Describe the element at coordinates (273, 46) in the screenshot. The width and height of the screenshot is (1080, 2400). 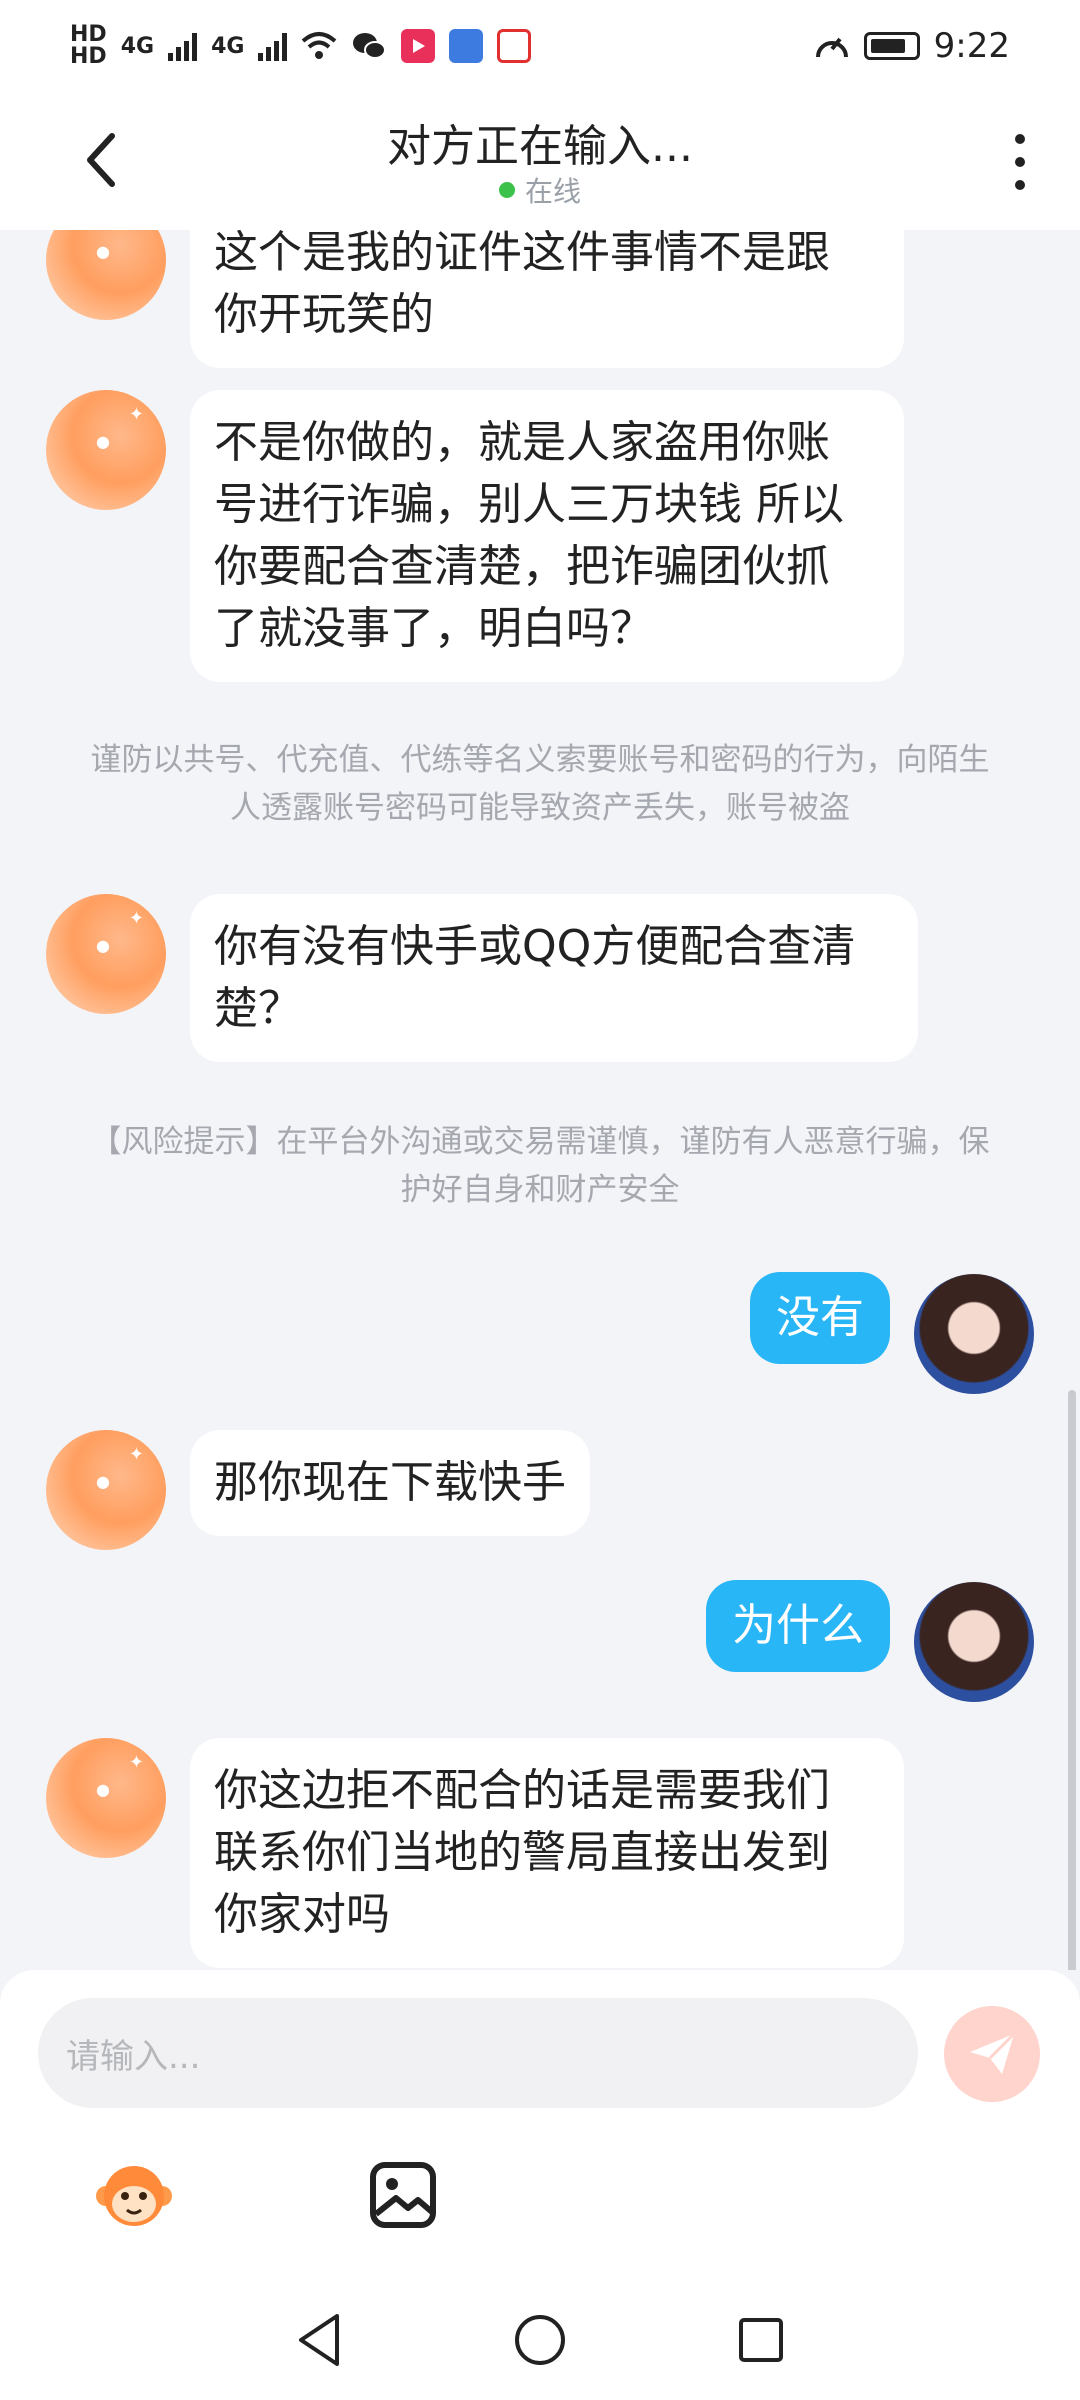
I see `signal2-icon` at that location.